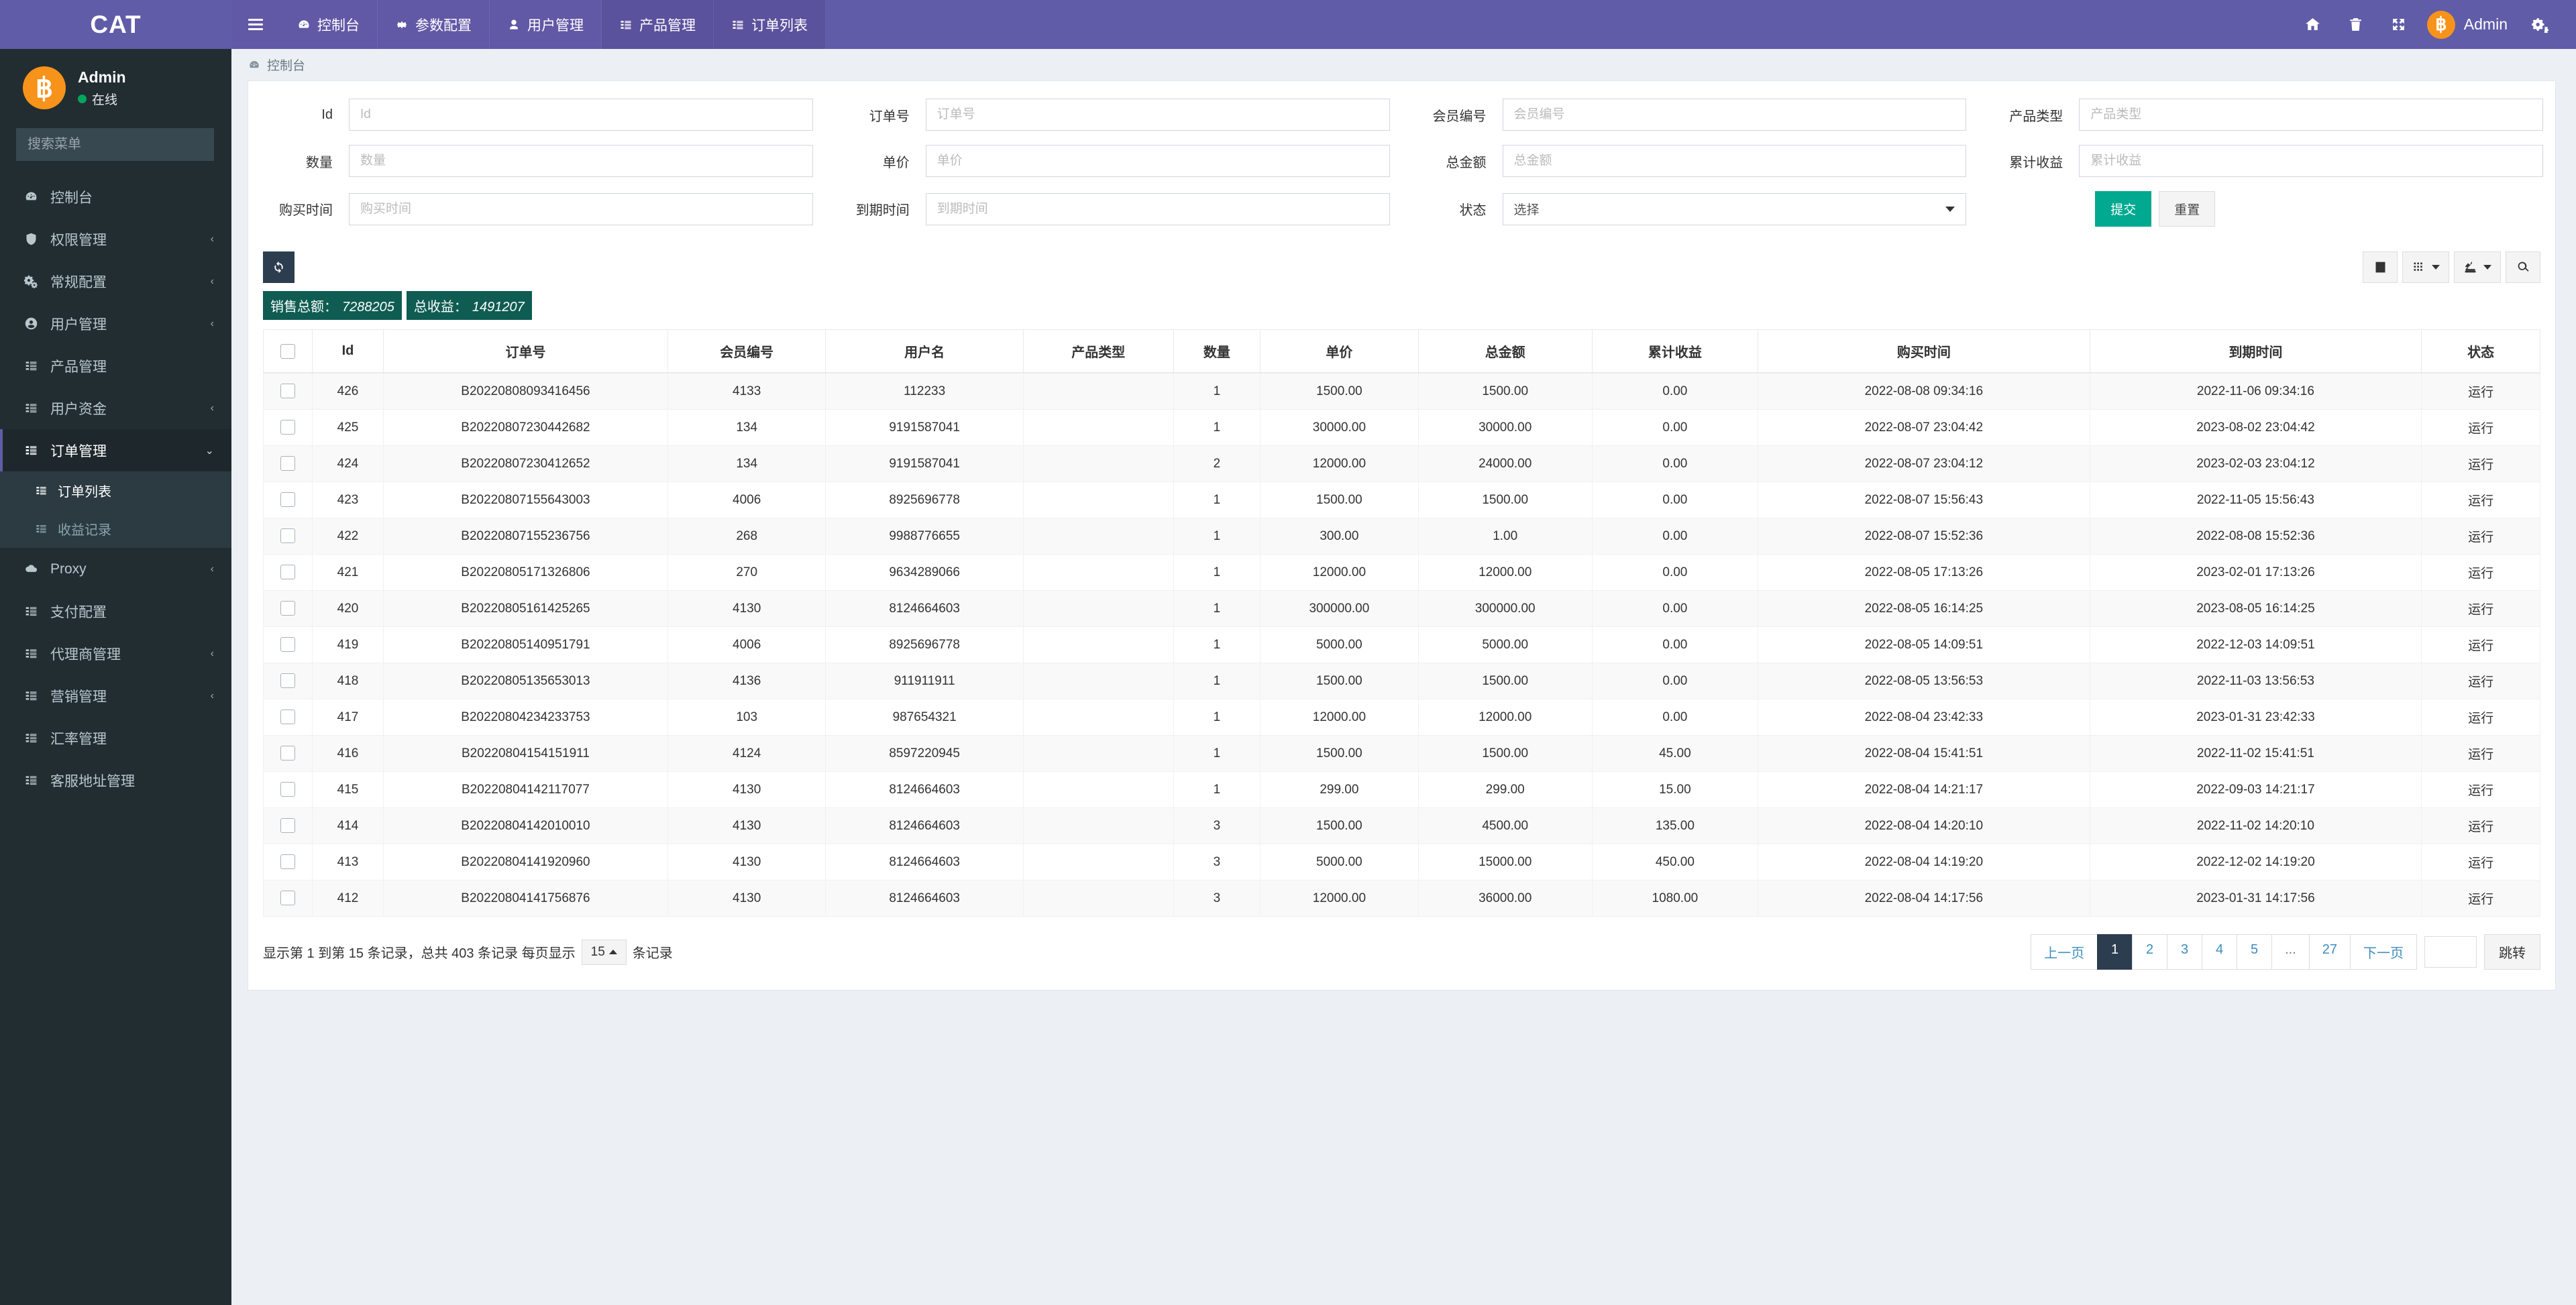 This screenshot has width=2576, height=1305. I want to click on purchase-time-input-wrap, so click(581, 208).